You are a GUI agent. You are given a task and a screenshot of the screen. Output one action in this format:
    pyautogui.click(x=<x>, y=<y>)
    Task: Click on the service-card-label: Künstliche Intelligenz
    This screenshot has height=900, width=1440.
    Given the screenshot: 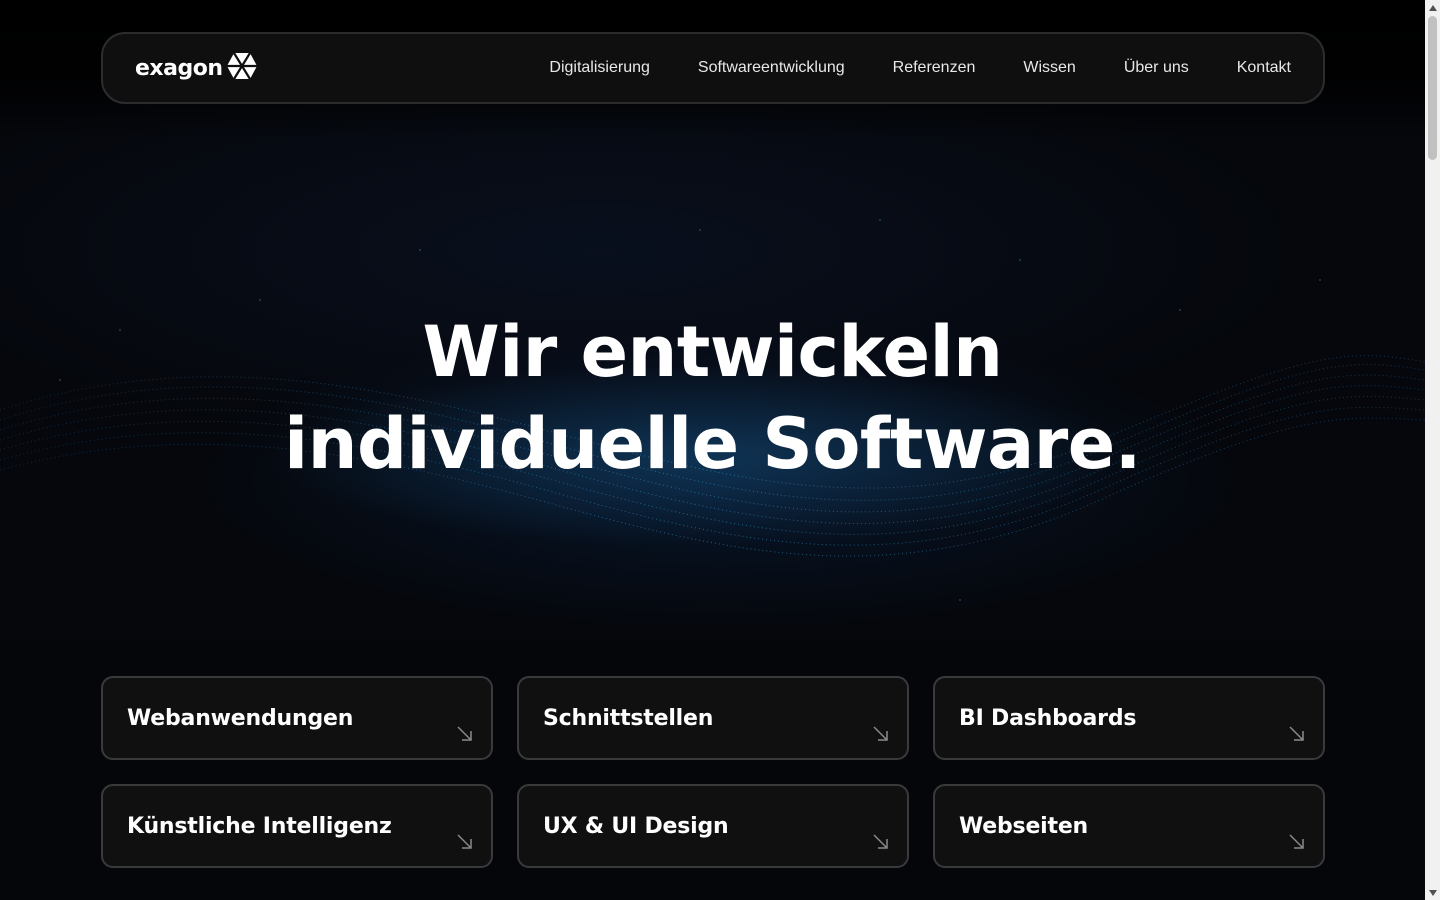 What is the action you would take?
    pyautogui.click(x=259, y=826)
    